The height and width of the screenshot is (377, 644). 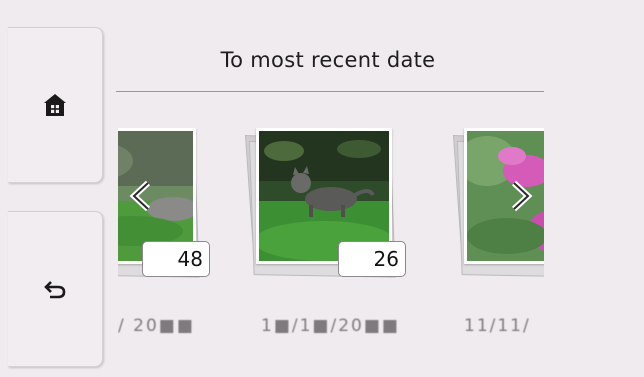 I want to click on photo-count-badge: 26, so click(x=372, y=259).